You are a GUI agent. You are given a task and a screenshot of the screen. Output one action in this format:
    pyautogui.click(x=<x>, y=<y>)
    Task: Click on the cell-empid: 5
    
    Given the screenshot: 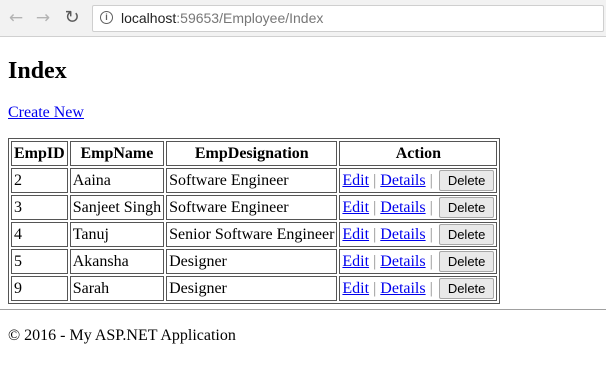 What is the action you would take?
    pyautogui.click(x=39, y=261)
    